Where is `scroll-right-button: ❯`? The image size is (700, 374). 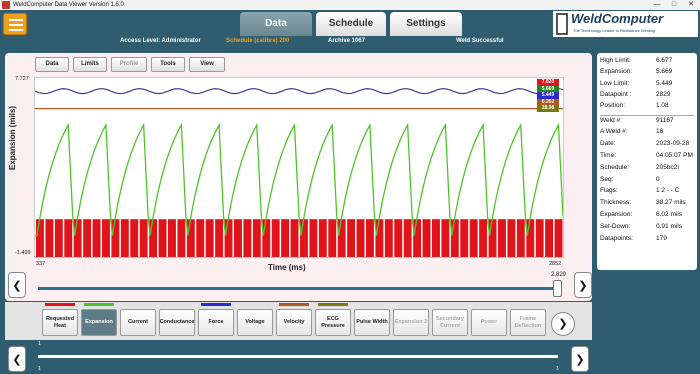
scroll-right-button: ❯ is located at coordinates (583, 285).